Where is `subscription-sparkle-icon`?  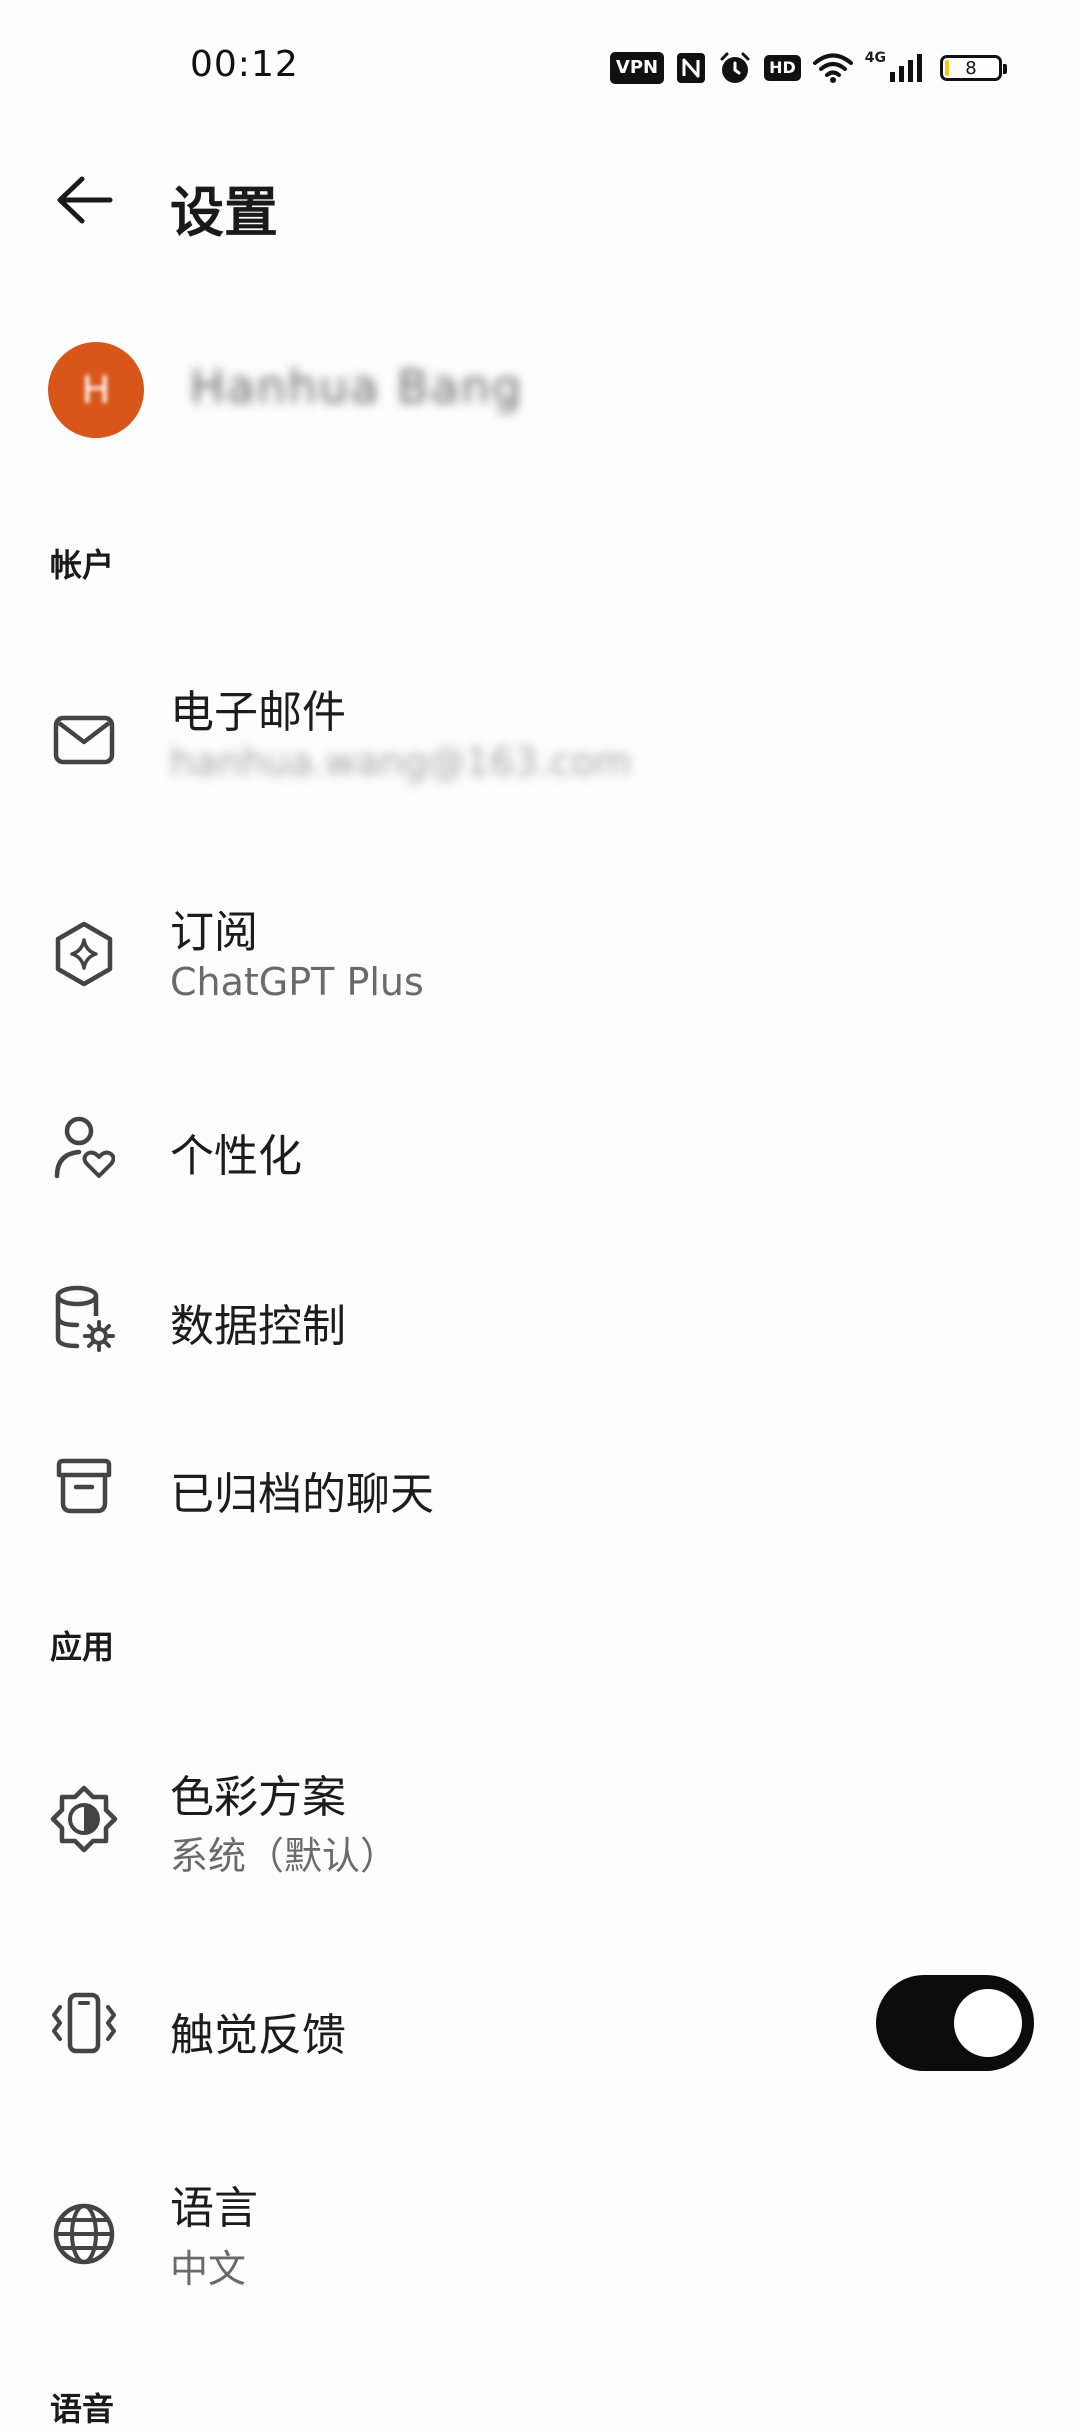
subscription-sparkle-icon is located at coordinates (84, 954).